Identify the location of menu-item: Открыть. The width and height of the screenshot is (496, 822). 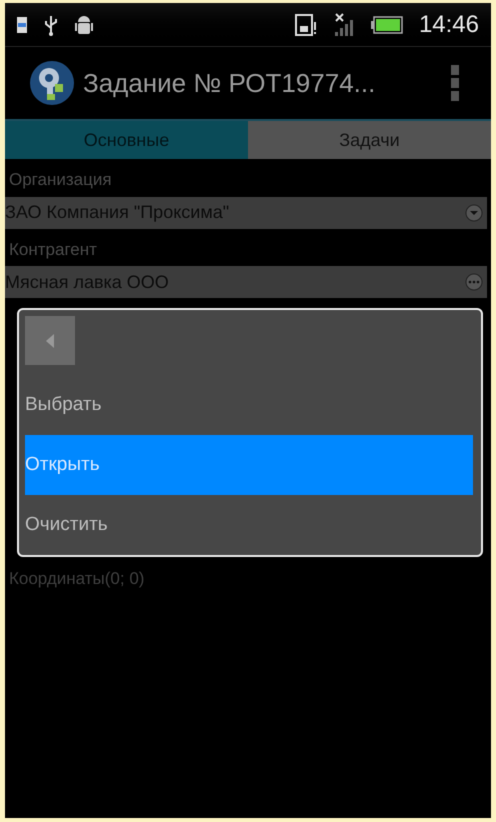
(249, 465).